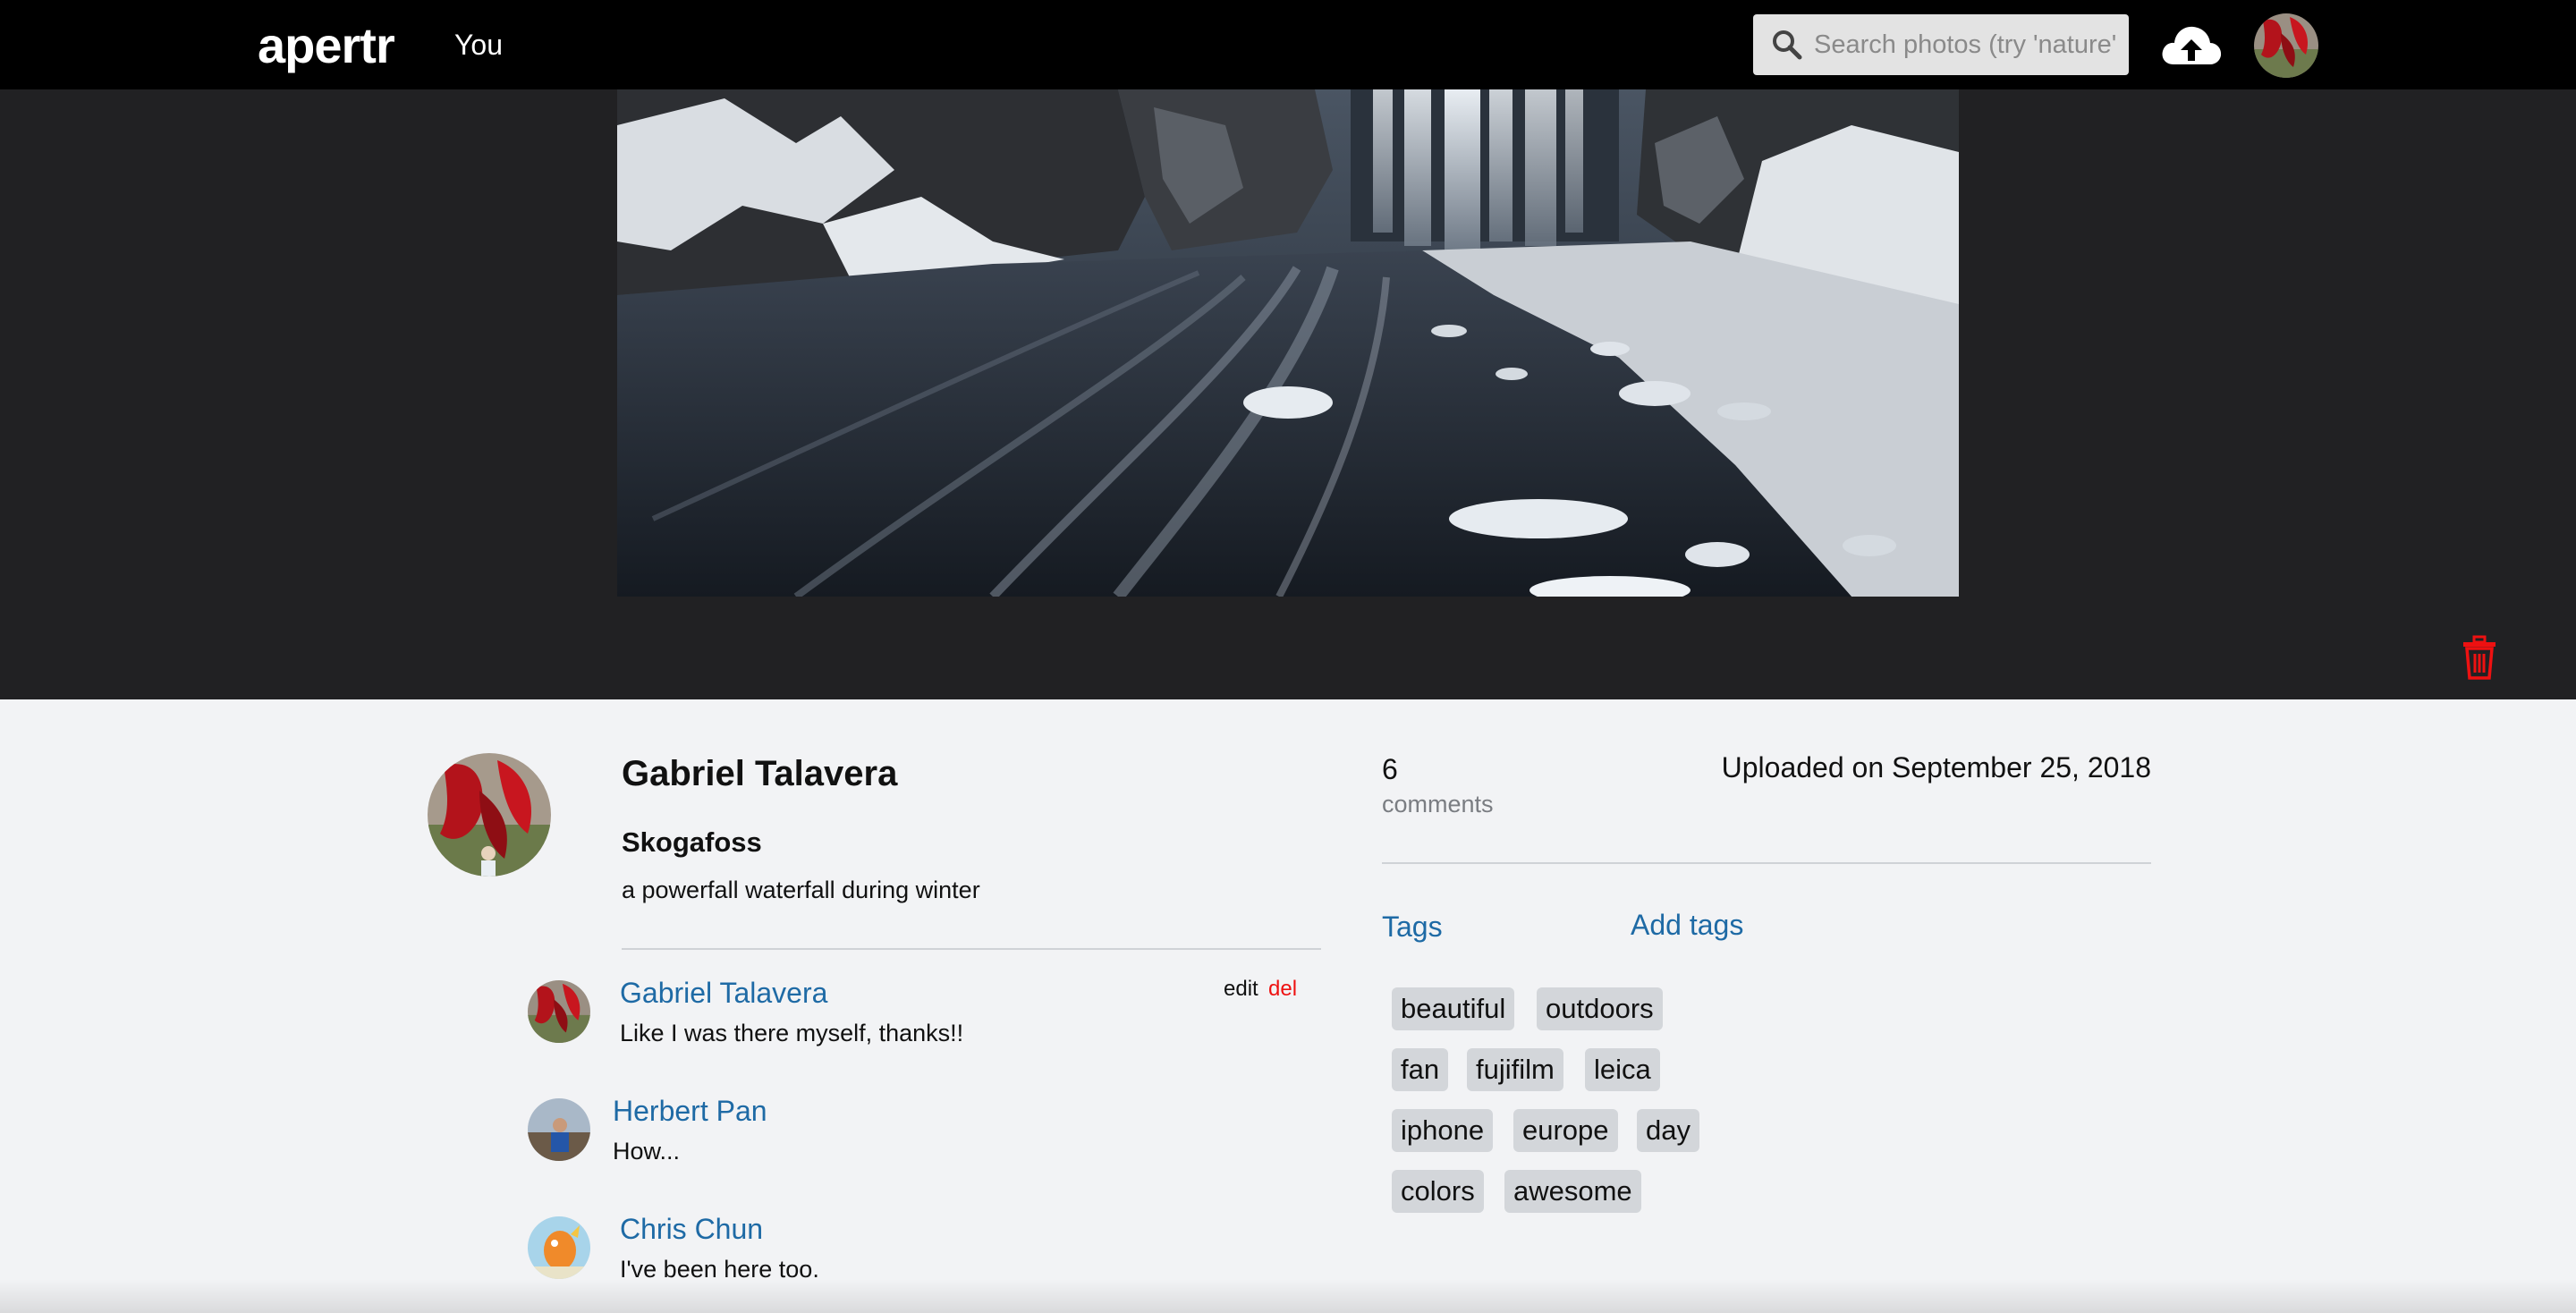 This screenshot has height=1313, width=2576. Describe the element at coordinates (792, 1033) in the screenshot. I see `comment-text: Like I was there myself, thanks!!` at that location.